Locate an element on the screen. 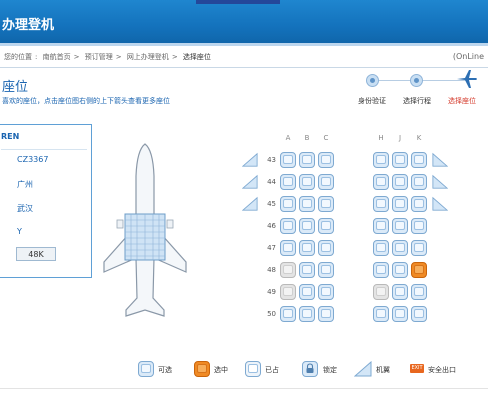  seat-48h is located at coordinates (381, 270).